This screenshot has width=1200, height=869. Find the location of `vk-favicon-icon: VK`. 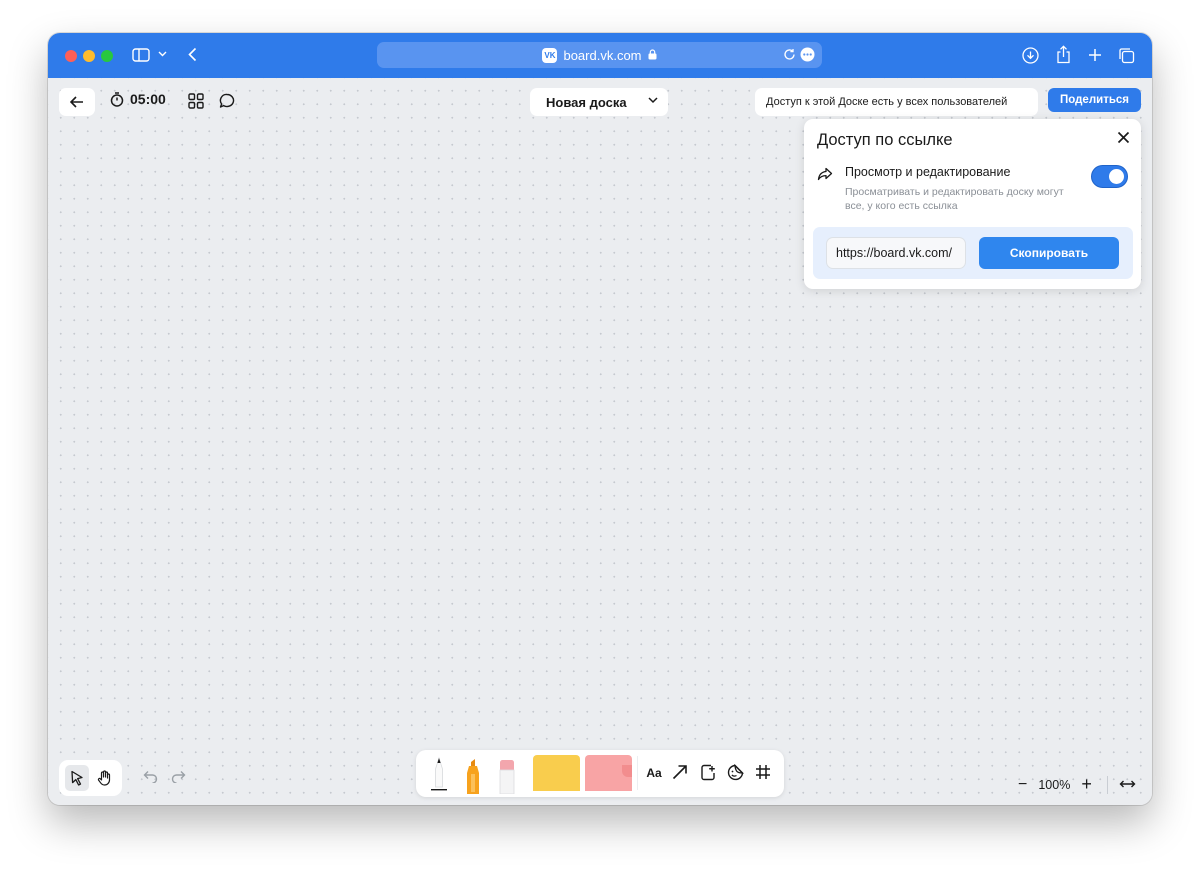

vk-favicon-icon: VK is located at coordinates (550, 55).